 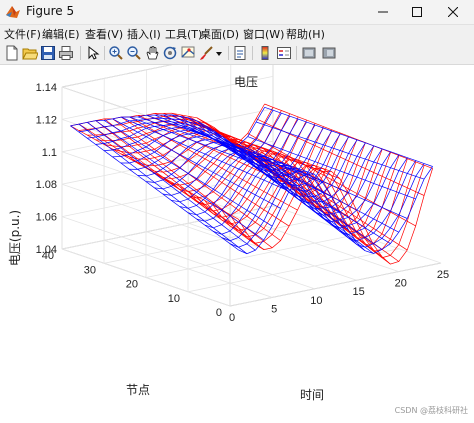 I want to click on menu-file: 文件(F), so click(x=22, y=34).